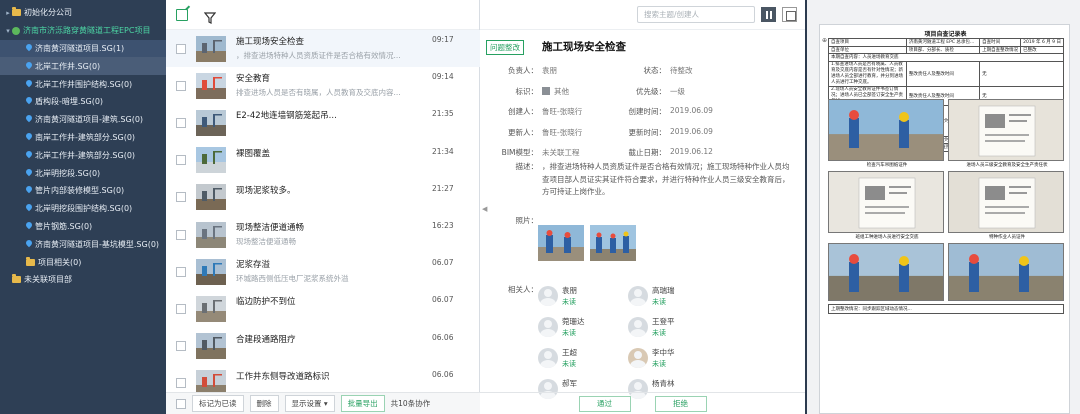 The height and width of the screenshot is (414, 1080). Describe the element at coordinates (561, 91) in the screenshot. I see `field-value: 其他` at that location.